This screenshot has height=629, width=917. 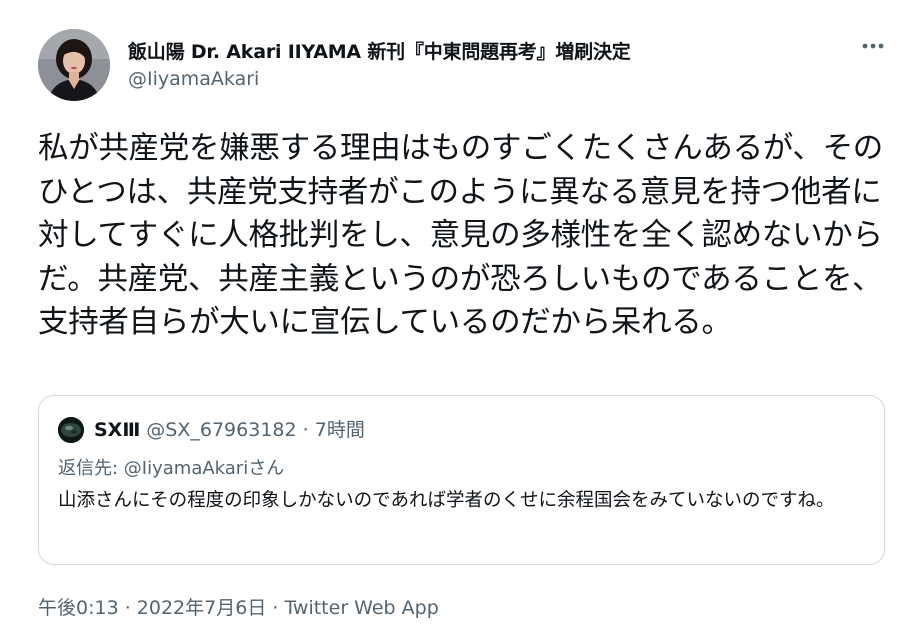 What do you see at coordinates (91, 468) in the screenshot?
I see `reply-prefix: 返信先:` at bounding box center [91, 468].